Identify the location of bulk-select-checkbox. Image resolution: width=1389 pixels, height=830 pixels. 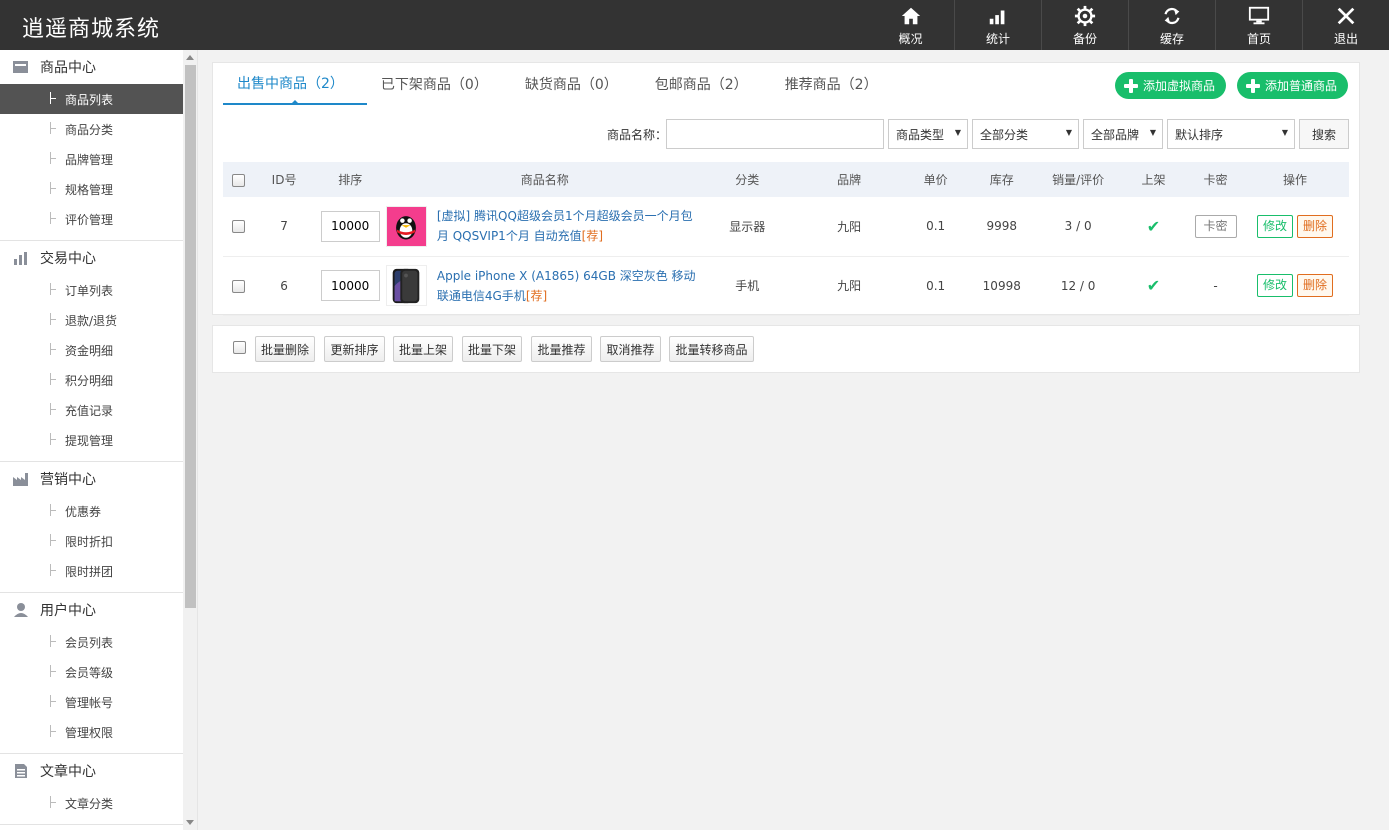
(239, 347).